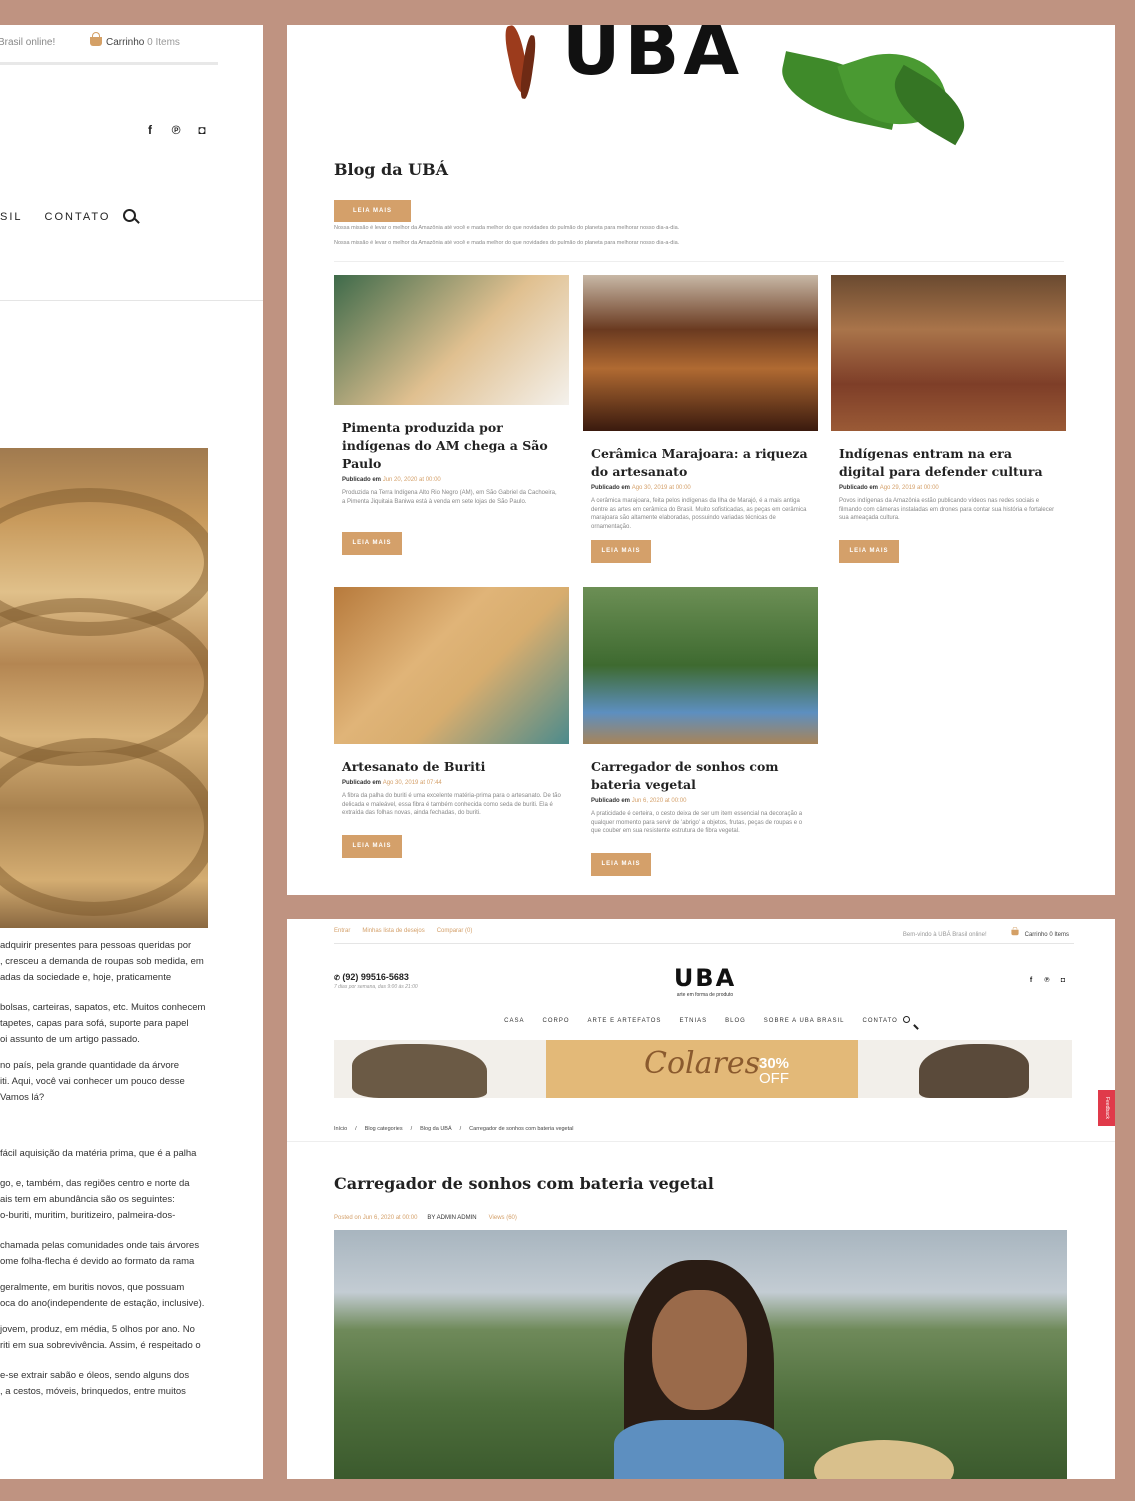 This screenshot has height=1501, width=1135. Describe the element at coordinates (804, 1021) in the screenshot. I see `nav-item-sobre-a-uba-brasil: SOBRE A UBA BRASIL` at that location.